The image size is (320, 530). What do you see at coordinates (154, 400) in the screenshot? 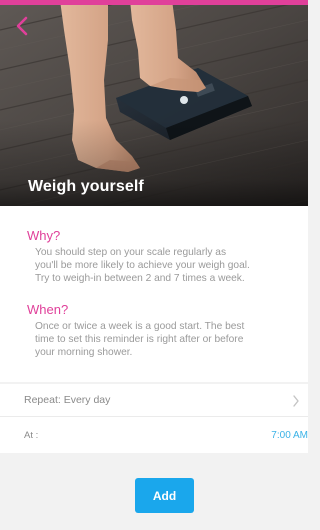
I see `repeat-row: Repeat: Every day` at bounding box center [154, 400].